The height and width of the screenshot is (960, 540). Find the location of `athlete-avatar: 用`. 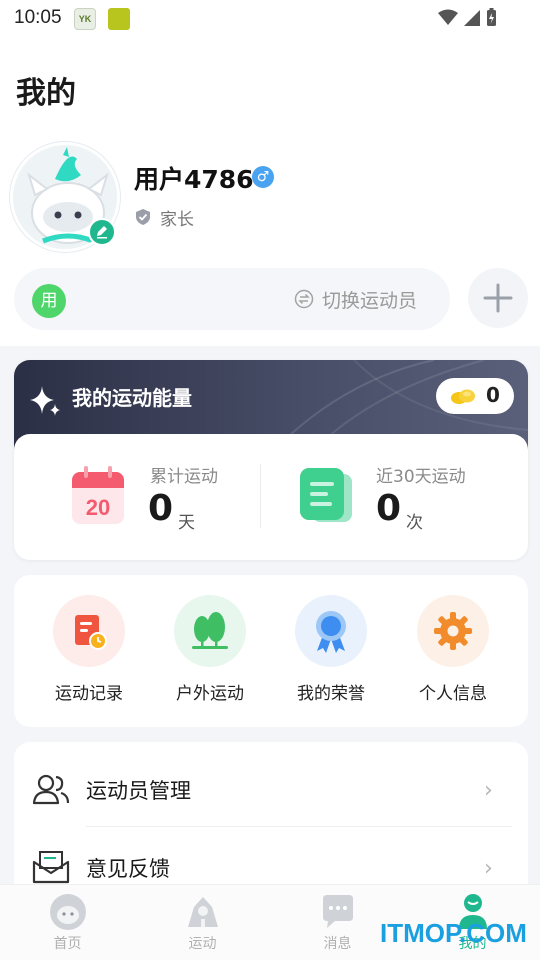

athlete-avatar: 用 is located at coordinates (49, 301).